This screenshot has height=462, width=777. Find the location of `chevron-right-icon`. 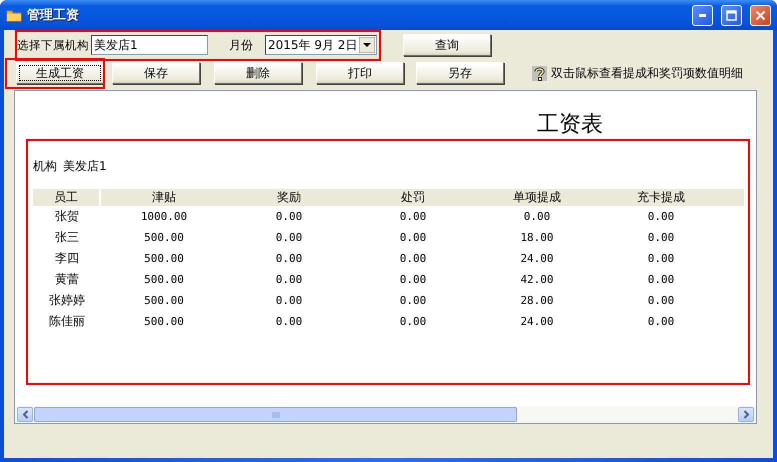

chevron-right-icon is located at coordinates (746, 414).